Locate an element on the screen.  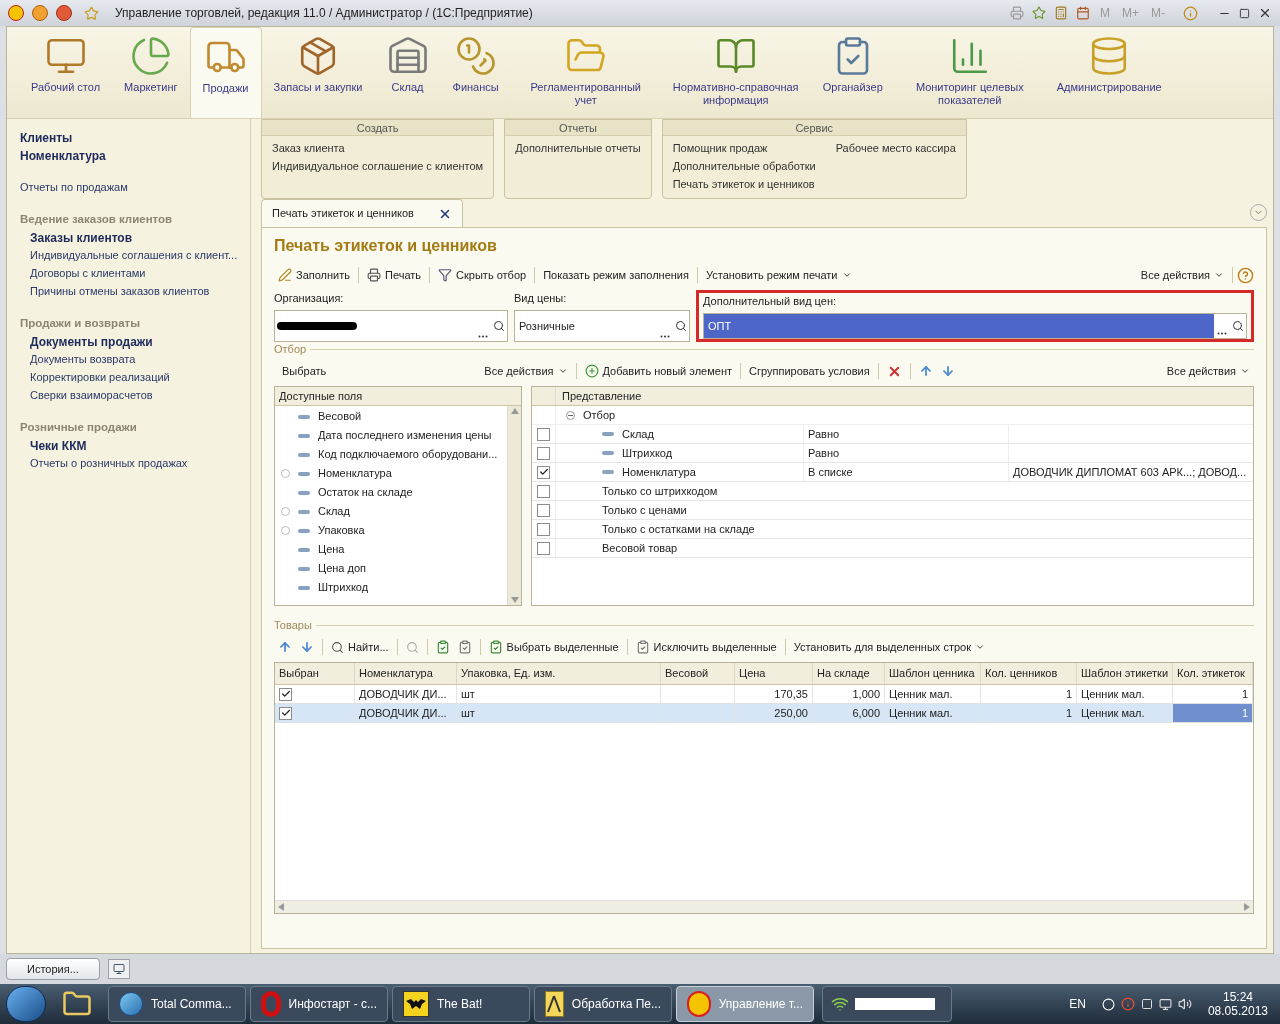
start-button is located at coordinates (26, 1004).